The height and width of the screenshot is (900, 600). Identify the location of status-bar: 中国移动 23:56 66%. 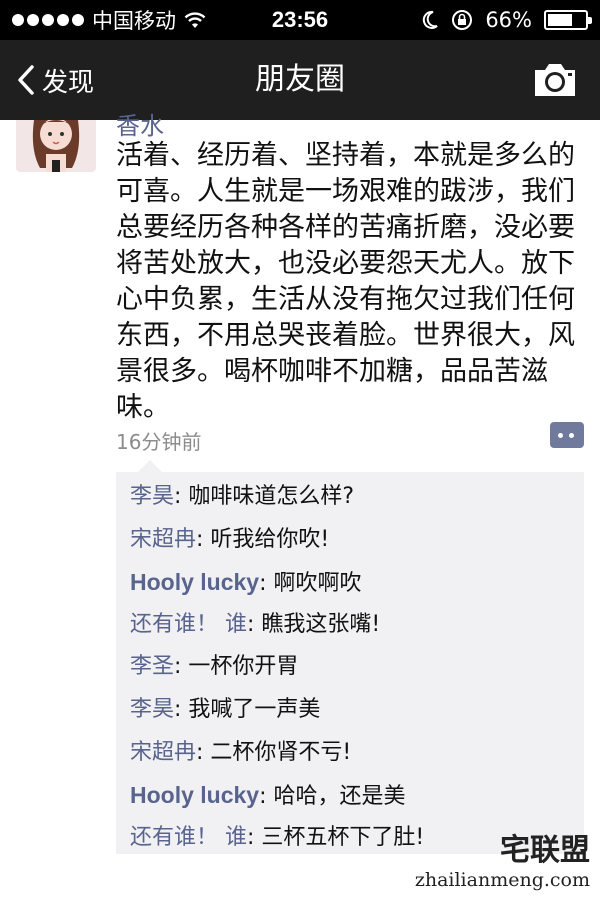
(300, 20).